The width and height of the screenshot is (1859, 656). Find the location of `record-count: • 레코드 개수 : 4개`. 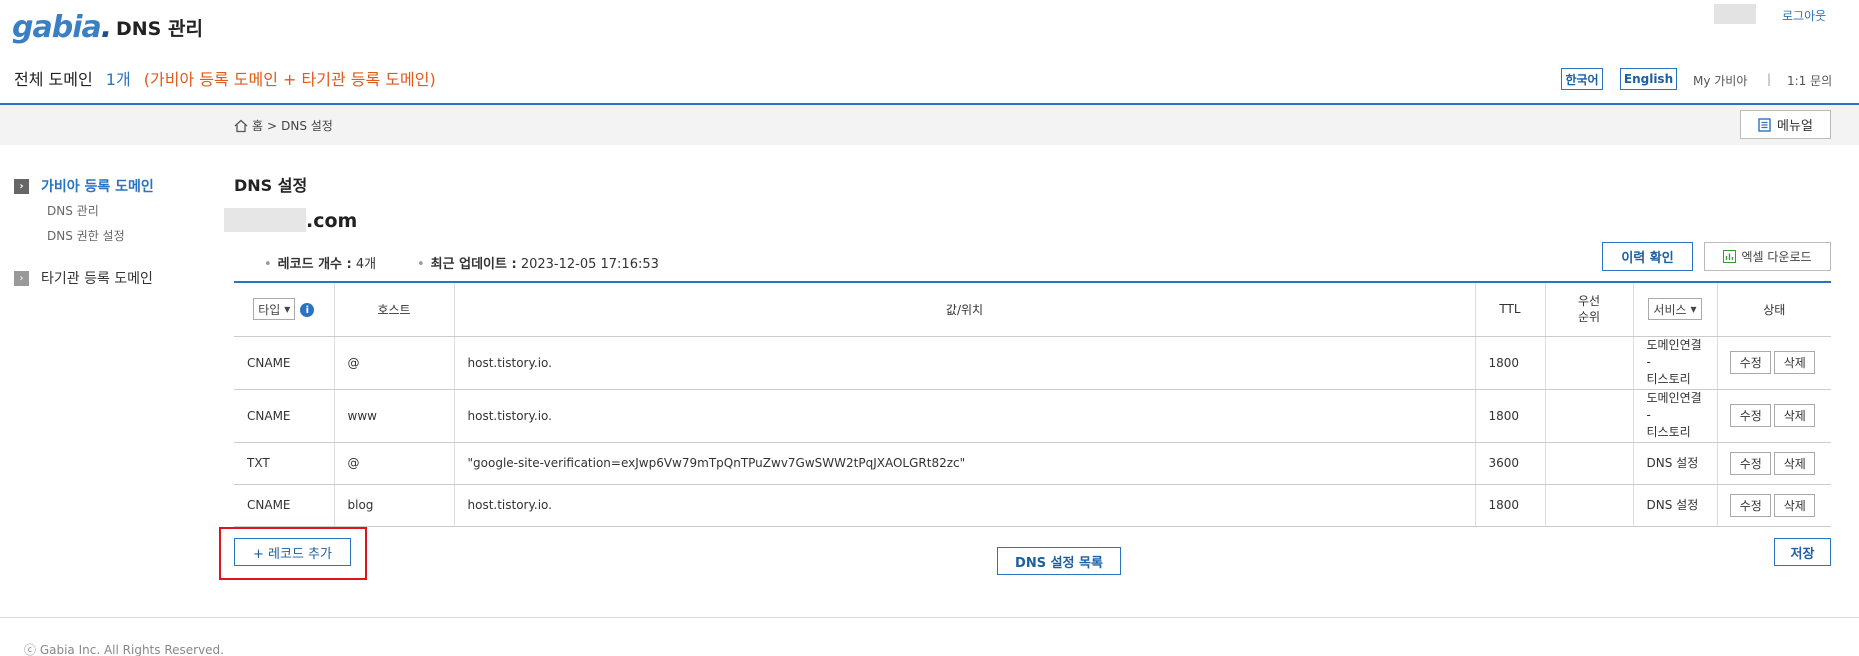

record-count: • 레코드 개수 : 4개 is located at coordinates (320, 262).